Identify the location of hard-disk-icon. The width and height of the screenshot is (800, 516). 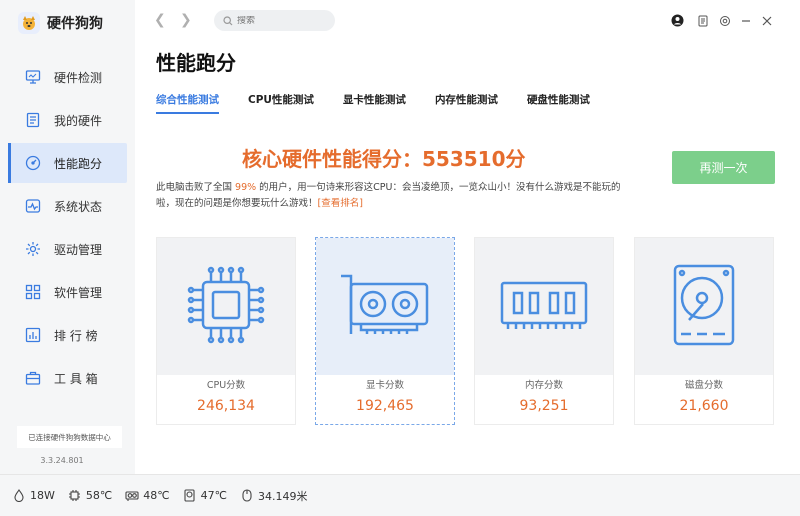
(190, 496).